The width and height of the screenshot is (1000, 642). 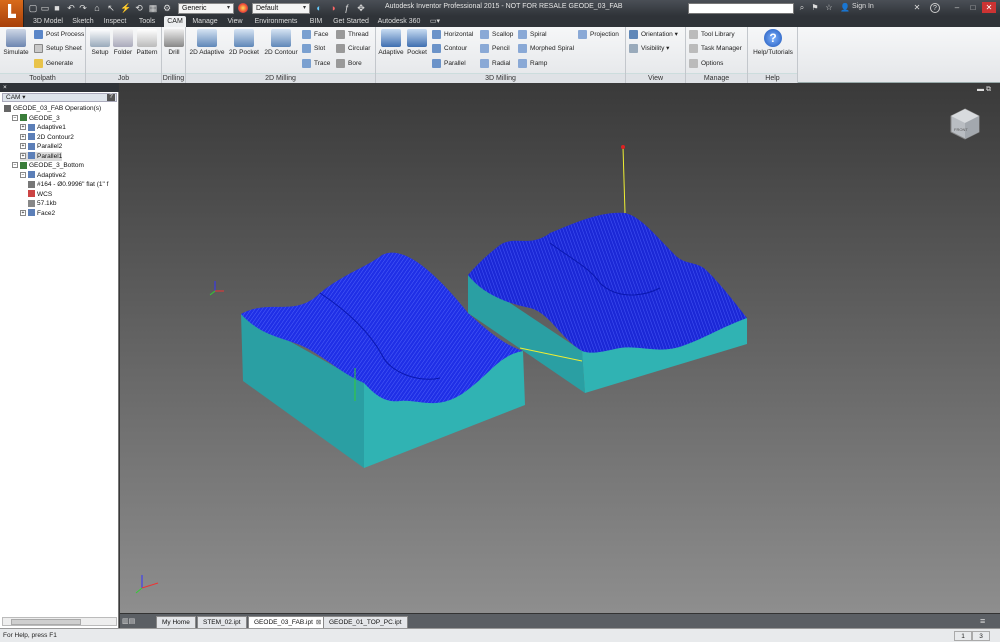 What do you see at coordinates (435, 21) in the screenshot?
I see `ribbon-options-icon: ▭▾` at bounding box center [435, 21].